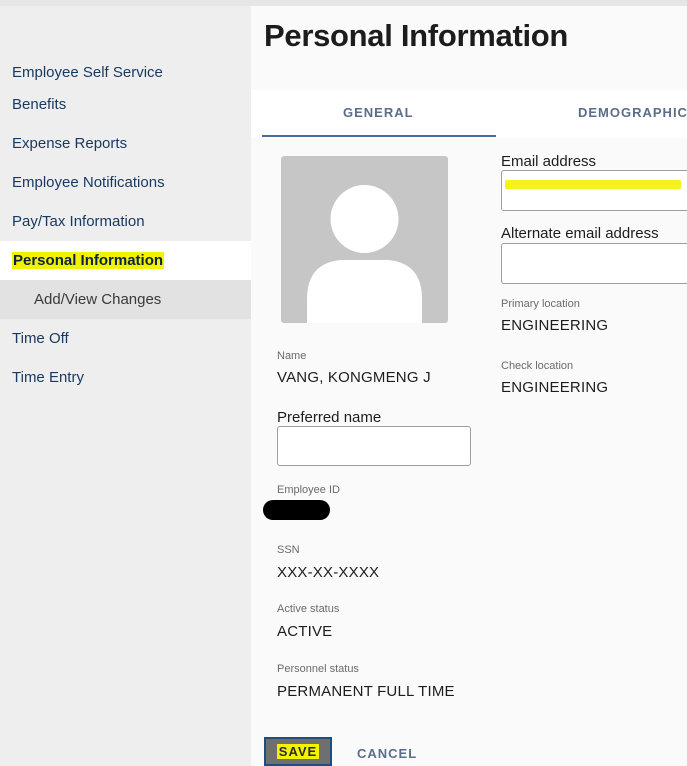 Image resolution: width=687 pixels, height=766 pixels. Describe the element at coordinates (292, 356) in the screenshot. I see `name-label: Name` at that location.